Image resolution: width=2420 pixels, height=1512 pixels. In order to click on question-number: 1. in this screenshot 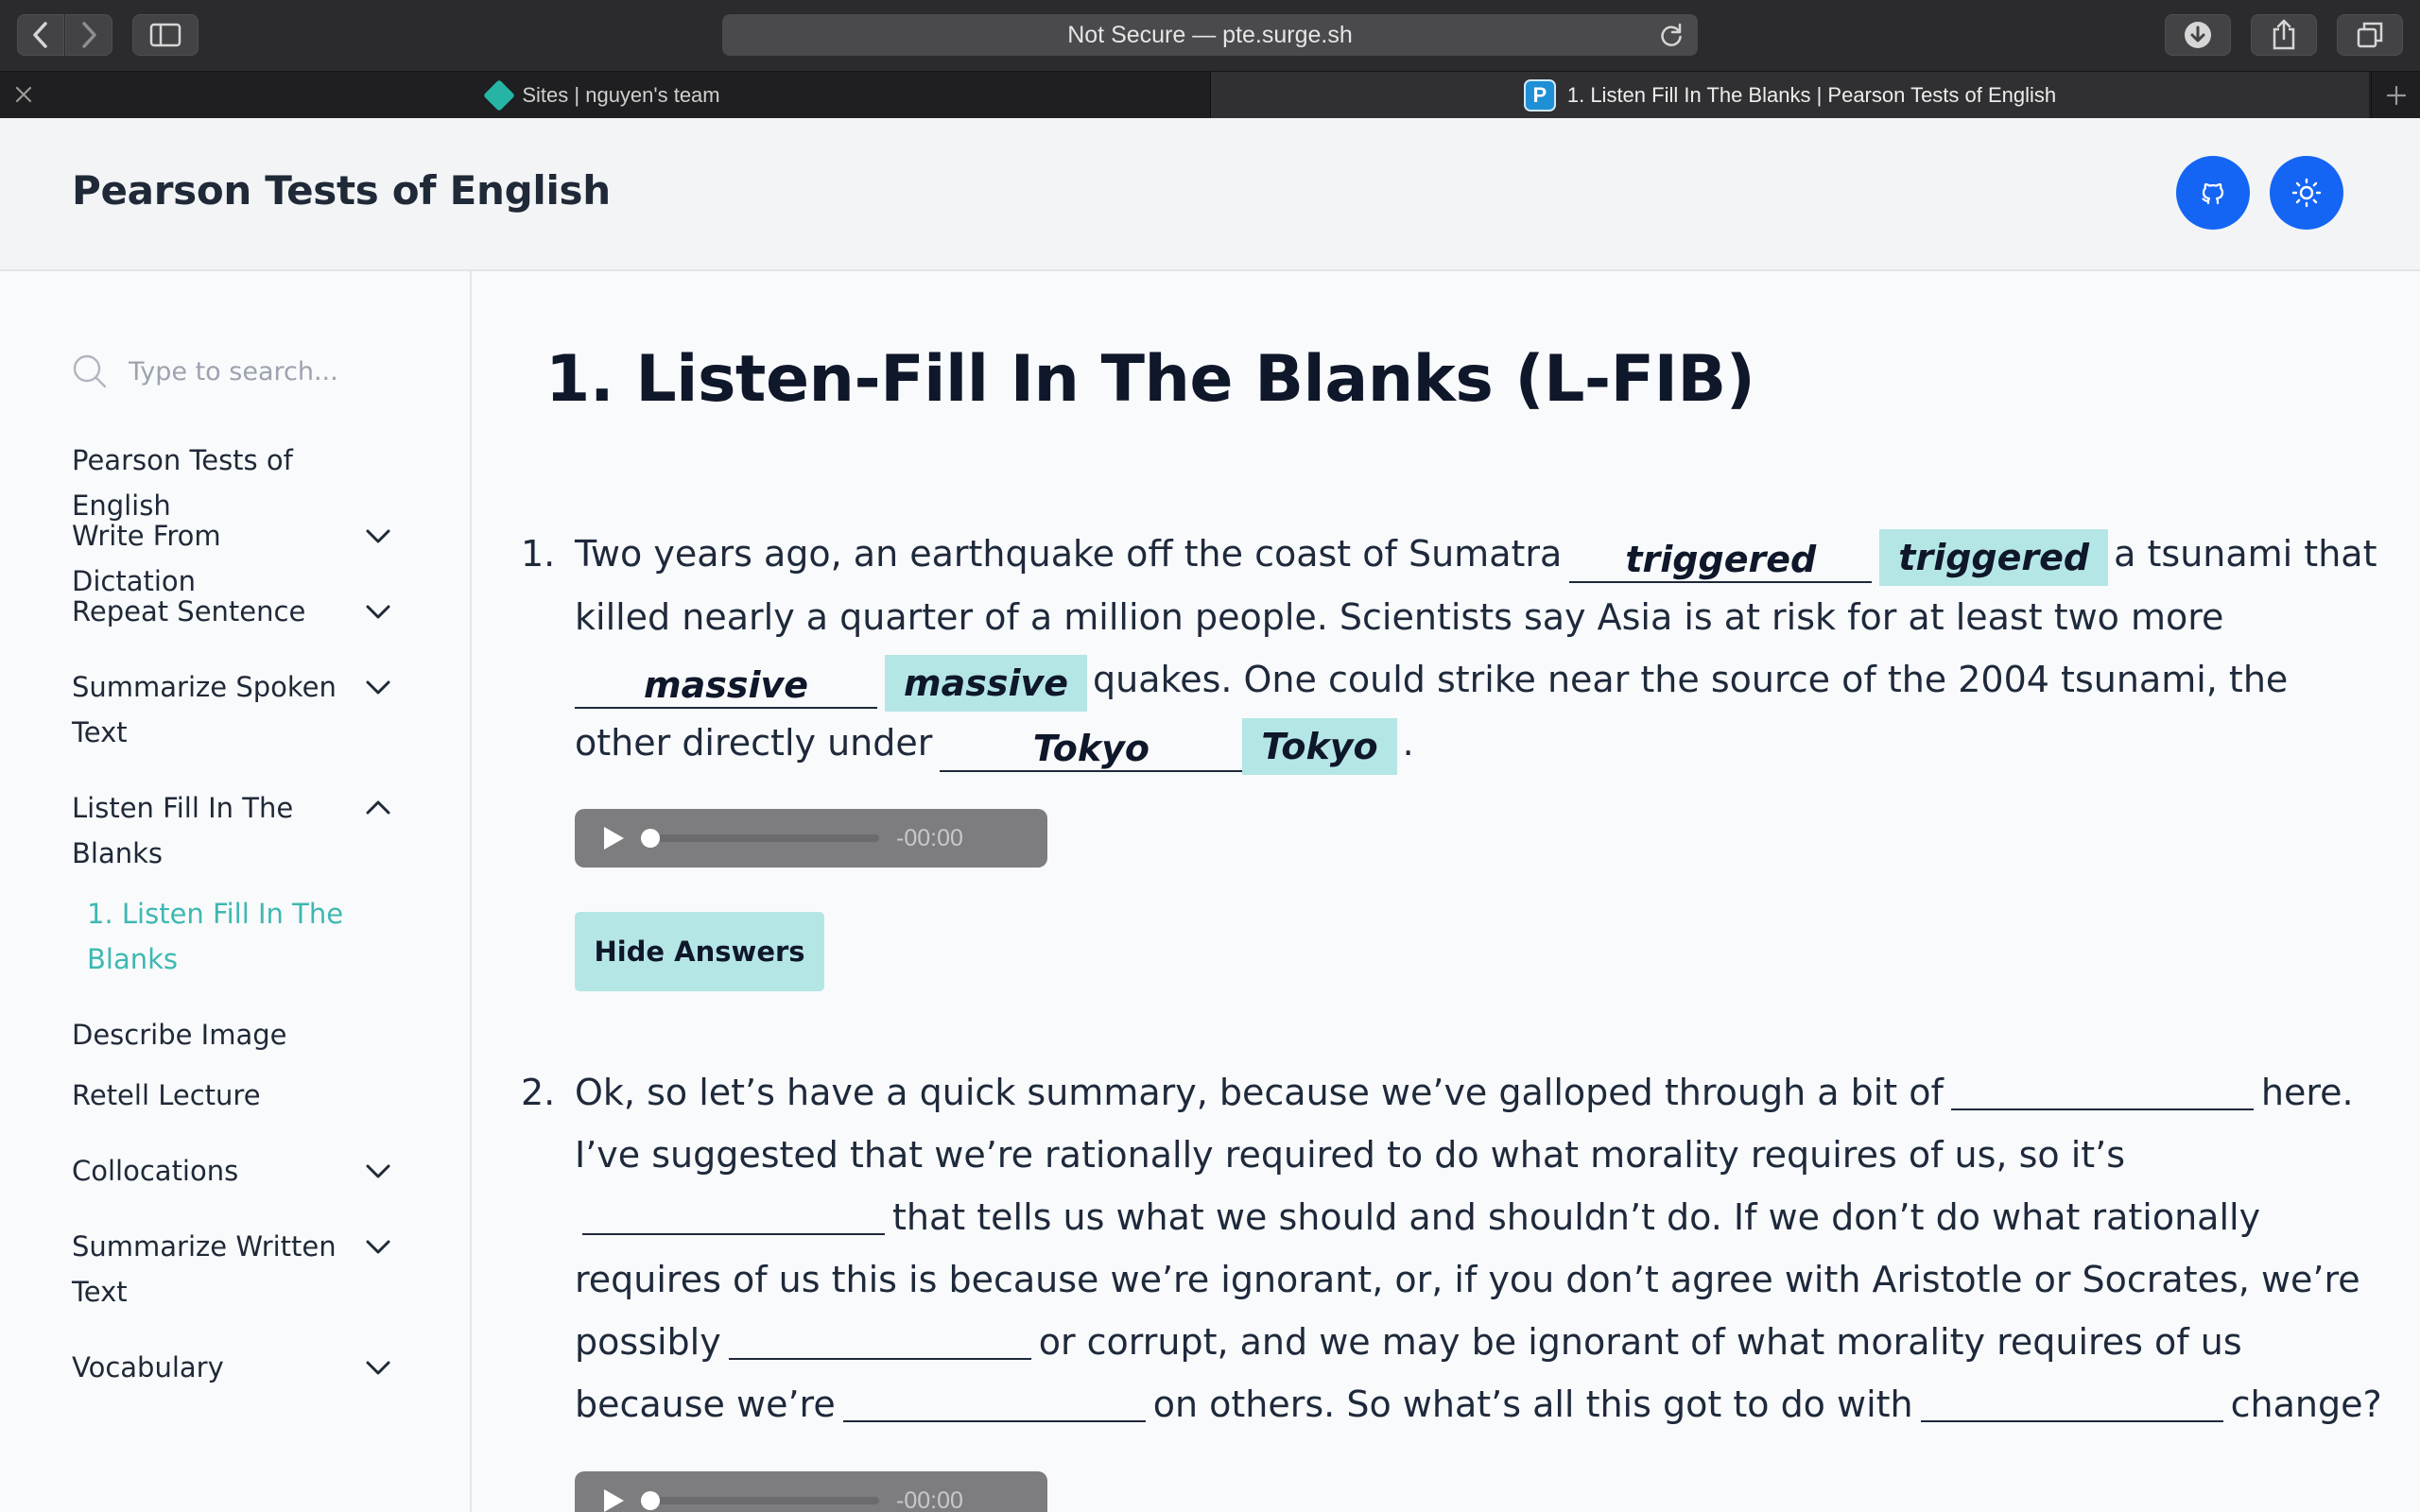, I will do `click(538, 554)`.